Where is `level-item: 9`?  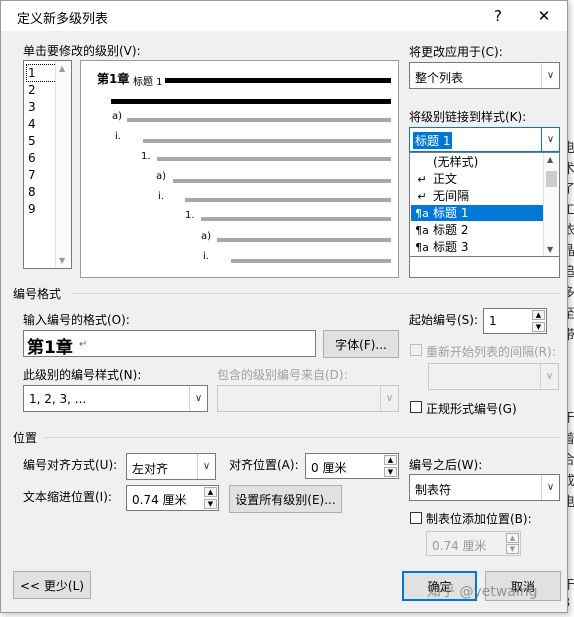 level-item: 9 is located at coordinates (41, 209).